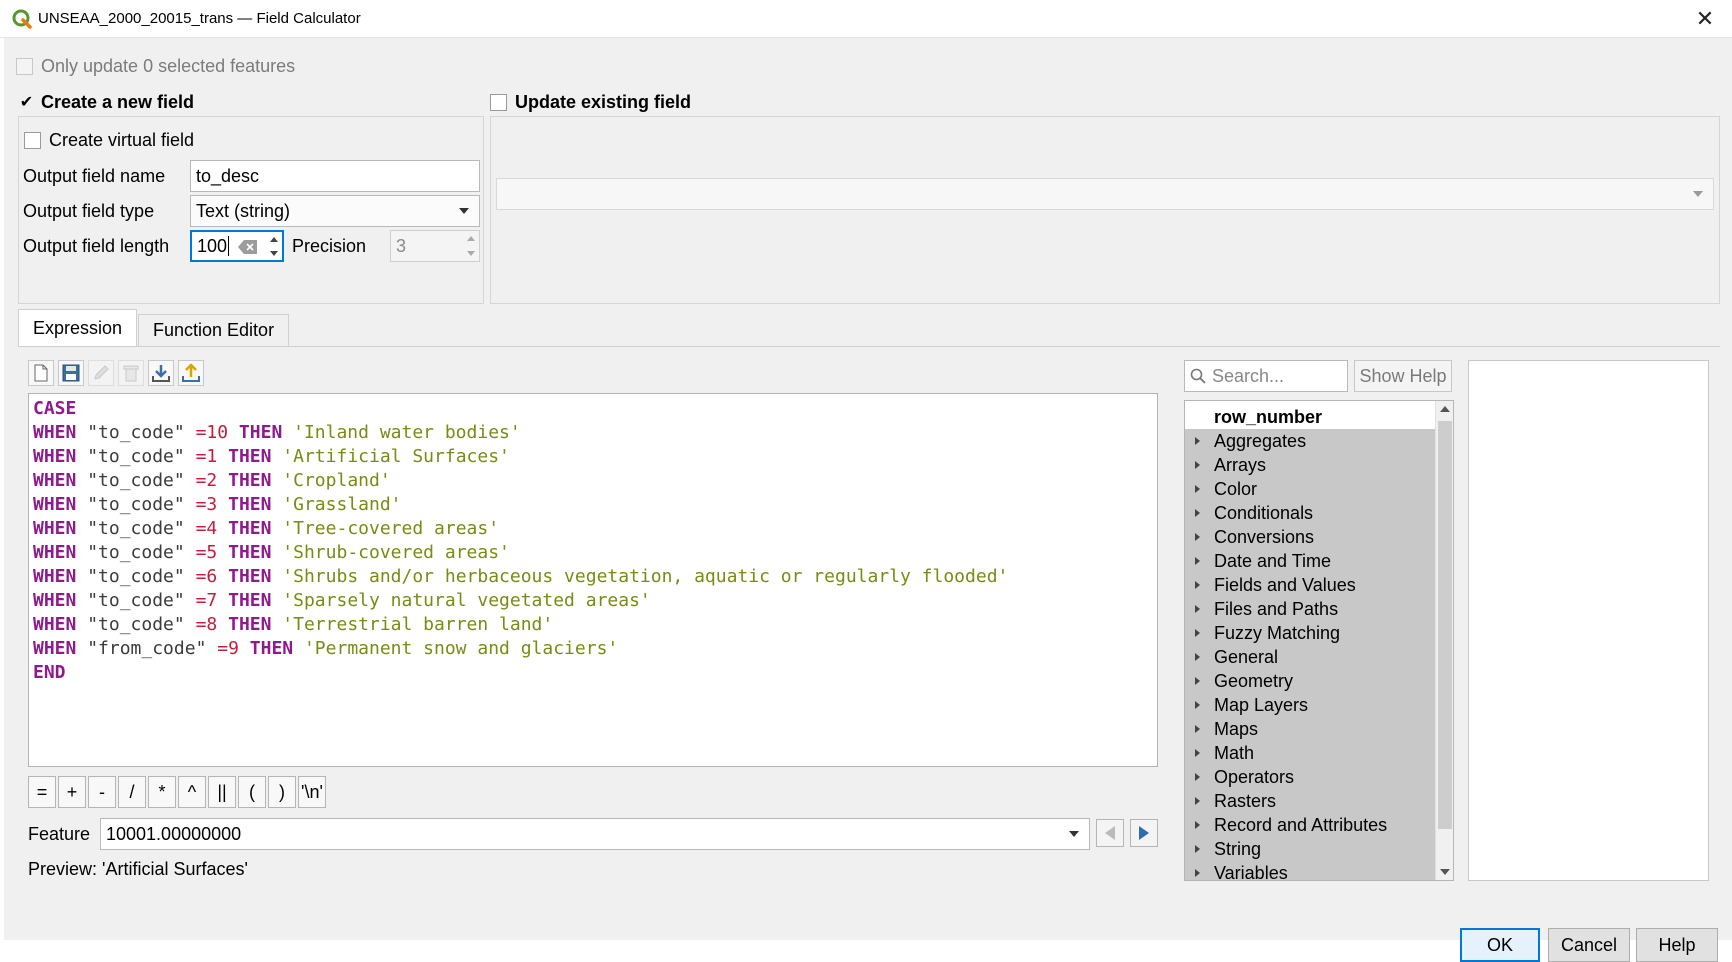  Describe the element at coordinates (1310, 729) in the screenshot. I see `function-group-item: Maps` at that location.